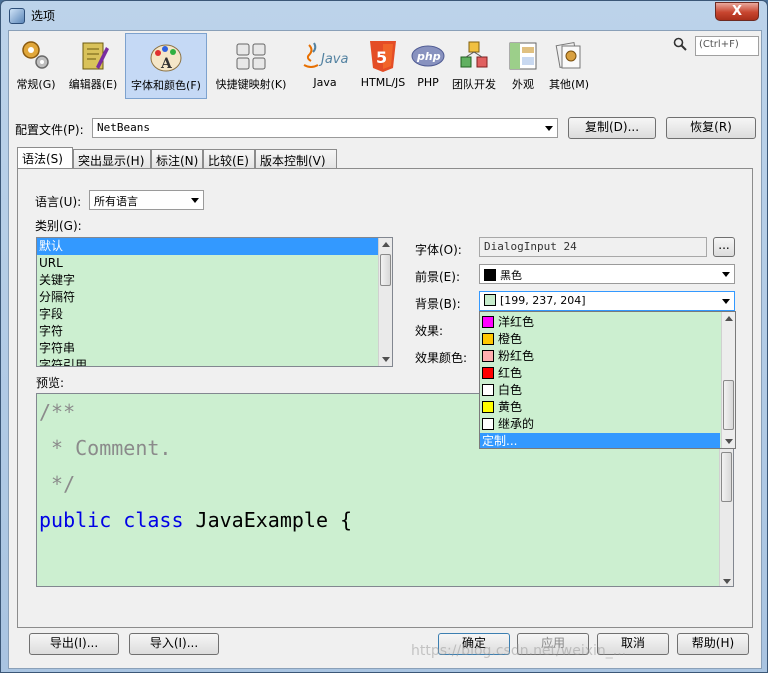 The height and width of the screenshot is (673, 768). Describe the element at coordinates (510, 373) in the screenshot. I see `option-label: 红色` at that location.